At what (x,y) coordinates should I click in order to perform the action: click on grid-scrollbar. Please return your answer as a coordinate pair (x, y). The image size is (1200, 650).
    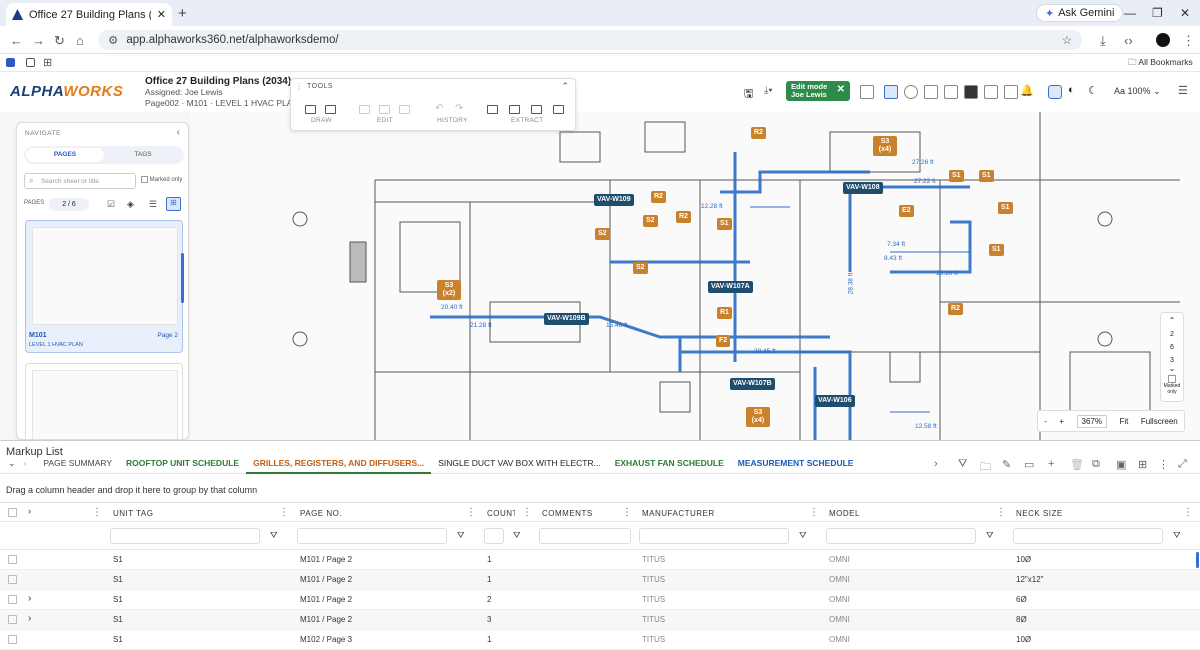
    Looking at the image, I should click on (1197, 560).